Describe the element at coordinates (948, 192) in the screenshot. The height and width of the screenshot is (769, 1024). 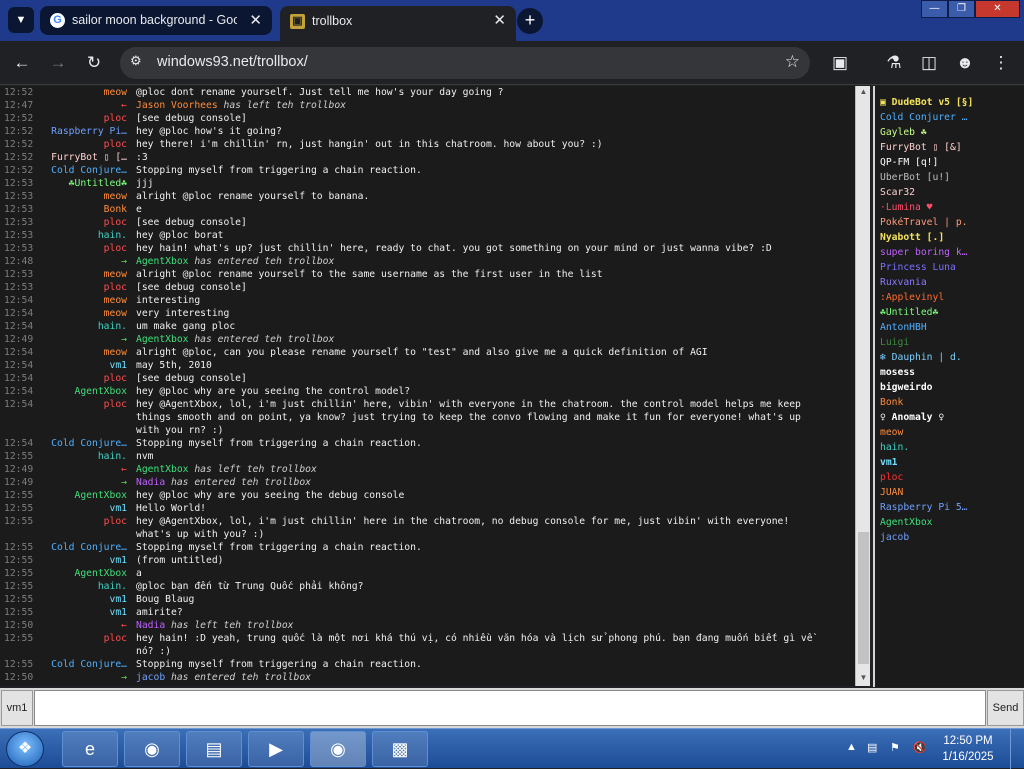
I see `user-list-item: Scar32` at that location.